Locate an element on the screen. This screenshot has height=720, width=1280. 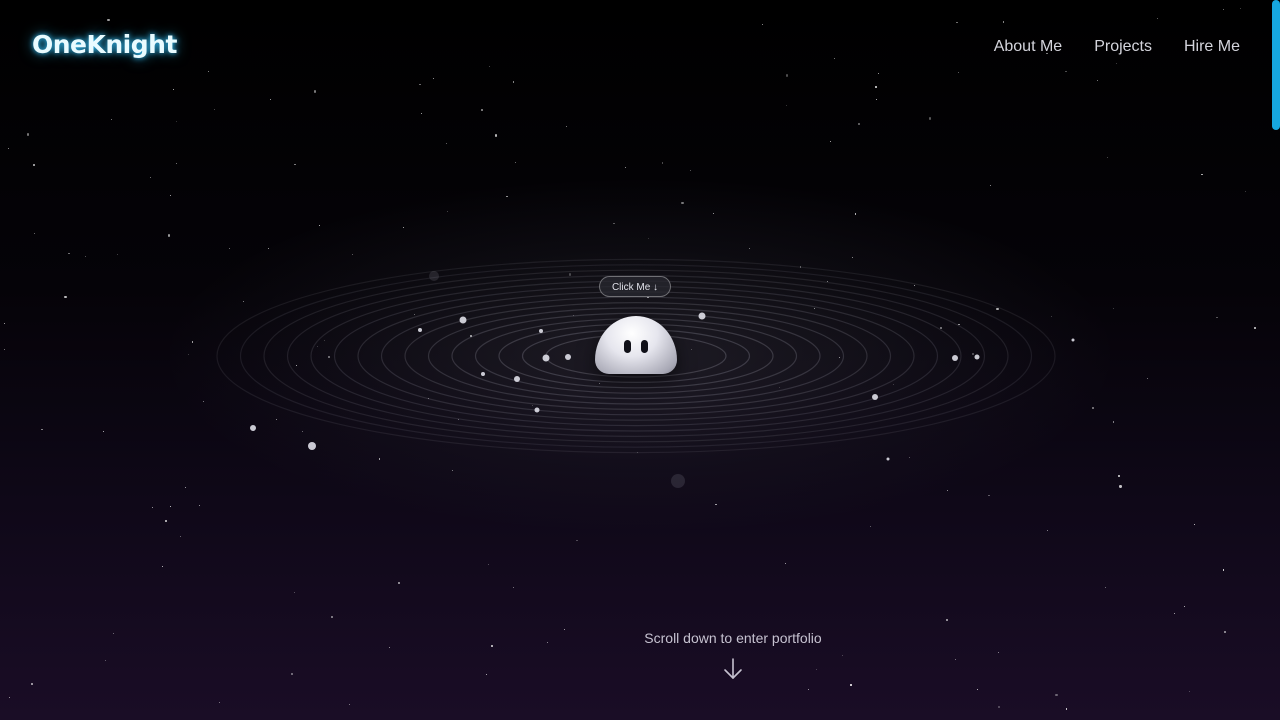
main-nav: About Me Projects Hire Me is located at coordinates (1117, 47).